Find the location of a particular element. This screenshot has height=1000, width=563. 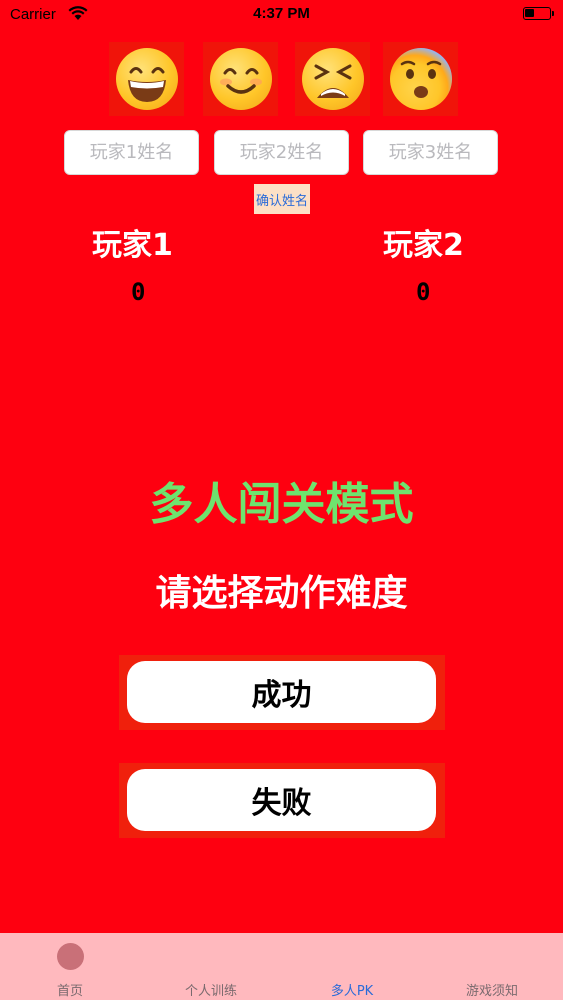

grinning-face-icon is located at coordinates (146, 79).